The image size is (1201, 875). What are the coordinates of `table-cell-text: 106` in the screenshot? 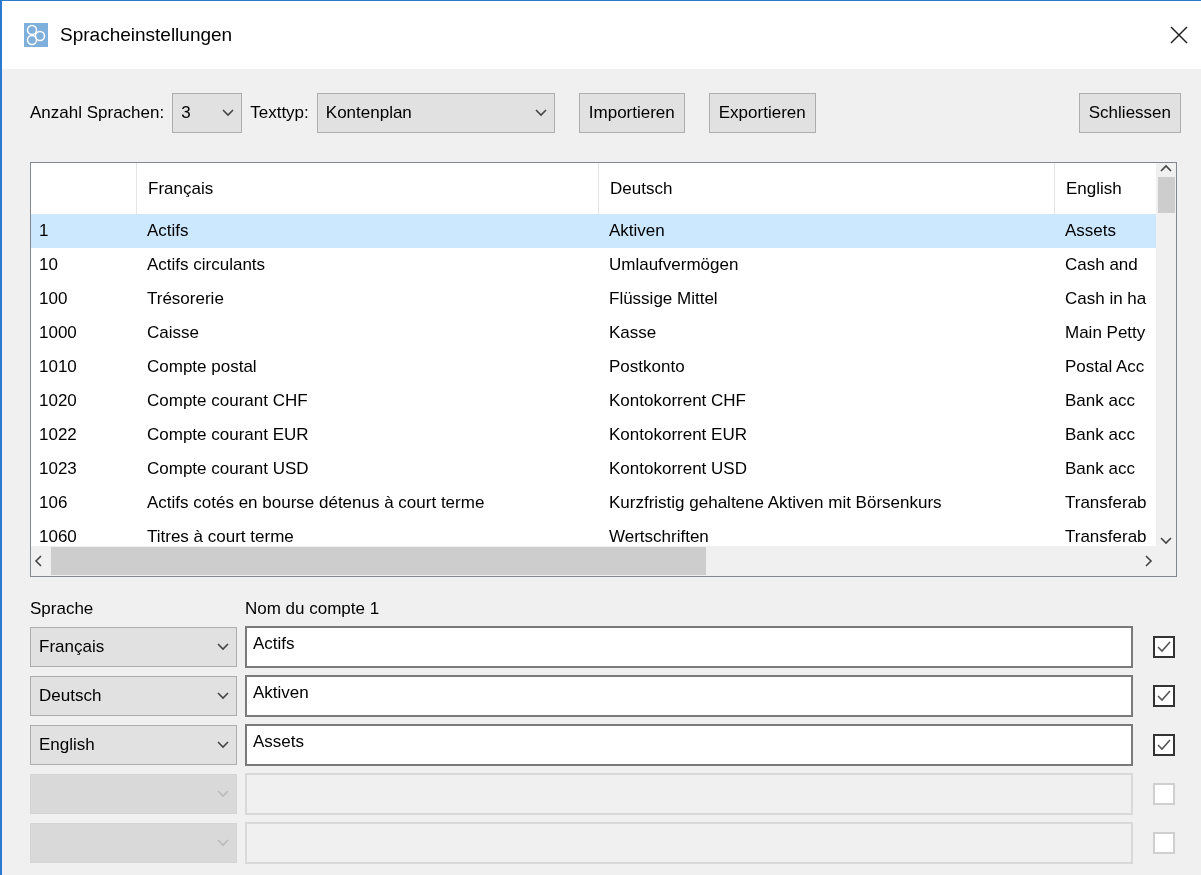 It's located at (53, 503).